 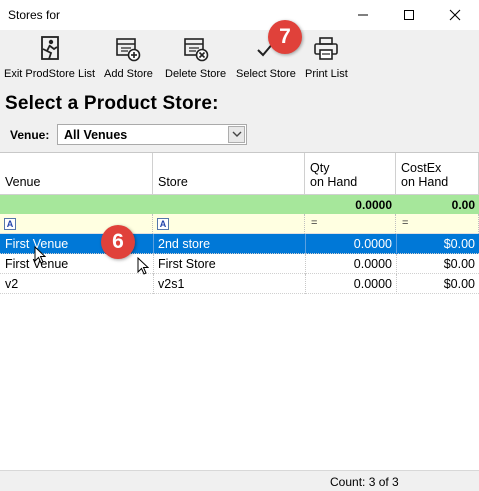 What do you see at coordinates (12, 284) in the screenshot?
I see `cell-venue: v2` at bounding box center [12, 284].